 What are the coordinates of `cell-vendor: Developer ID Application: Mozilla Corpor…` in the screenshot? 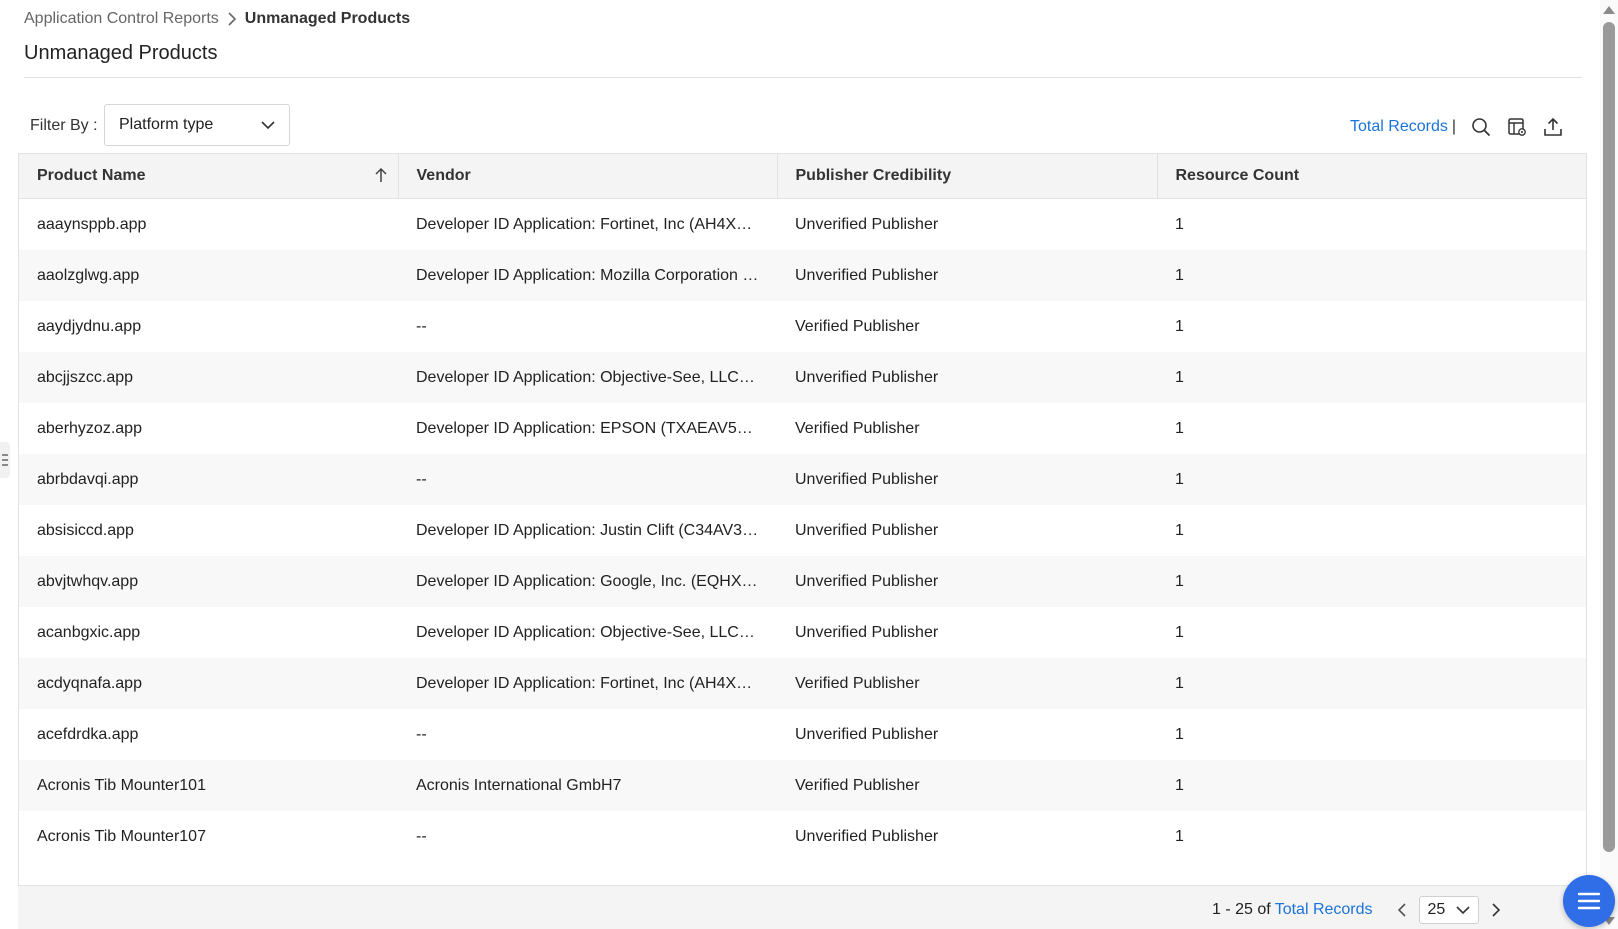 It's located at (587, 275).